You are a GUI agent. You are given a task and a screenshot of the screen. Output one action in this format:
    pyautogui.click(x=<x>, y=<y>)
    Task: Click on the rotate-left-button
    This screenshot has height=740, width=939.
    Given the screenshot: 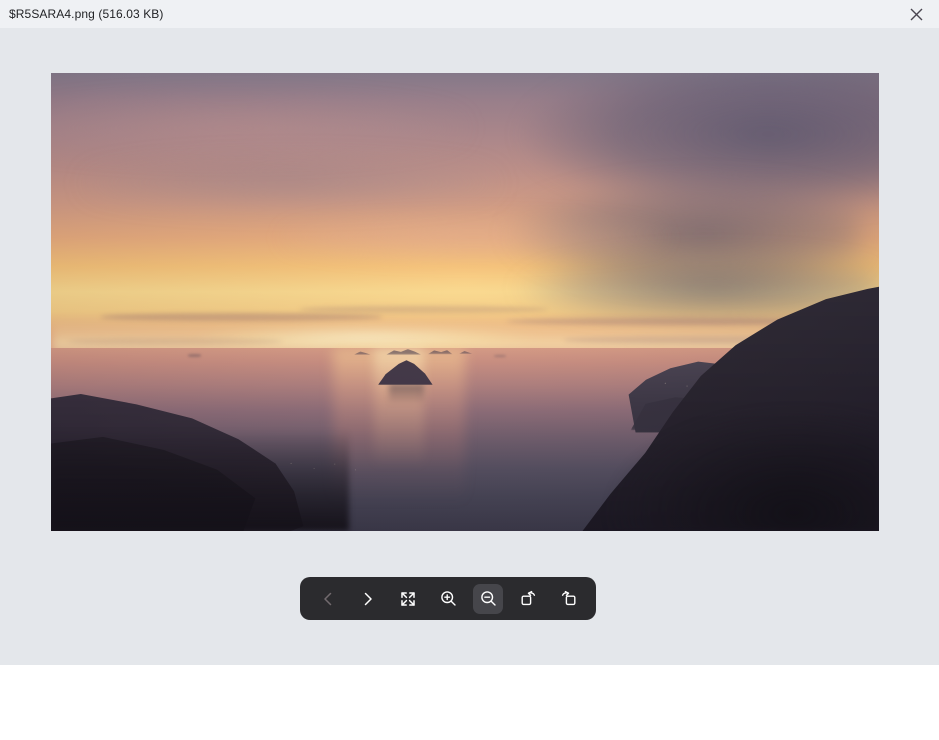 What is the action you would take?
    pyautogui.click(x=568, y=599)
    